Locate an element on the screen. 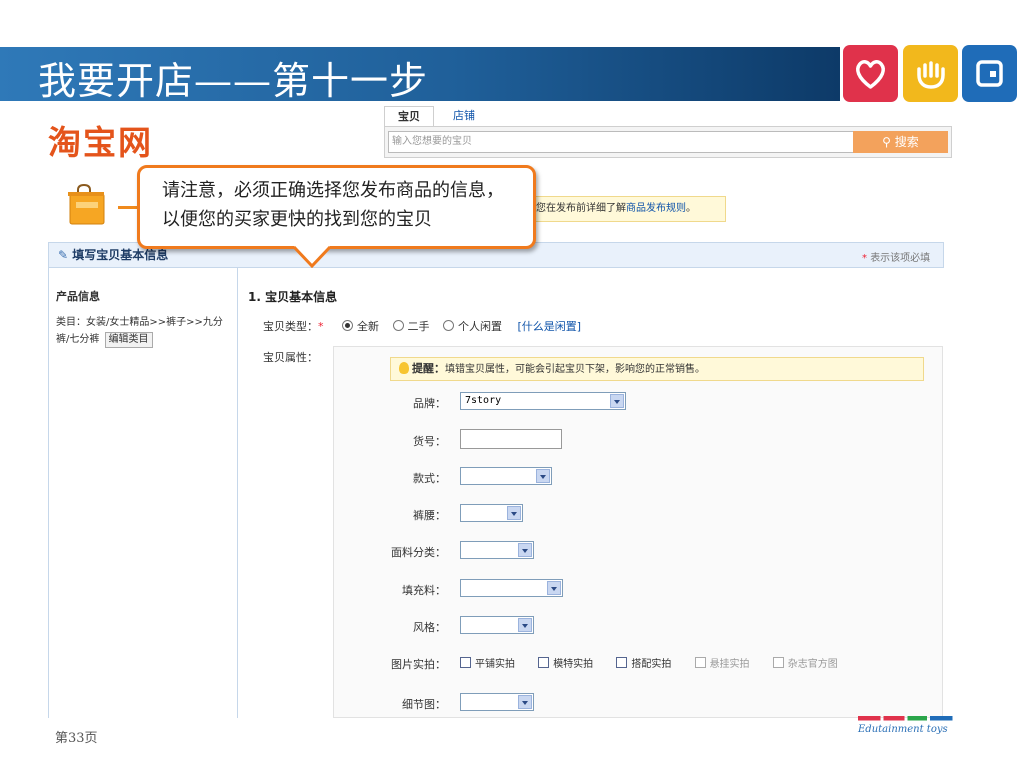 Image resolution: width=1024 pixels, height=768 pixels. tab-baobei: 宝贝 is located at coordinates (409, 116).